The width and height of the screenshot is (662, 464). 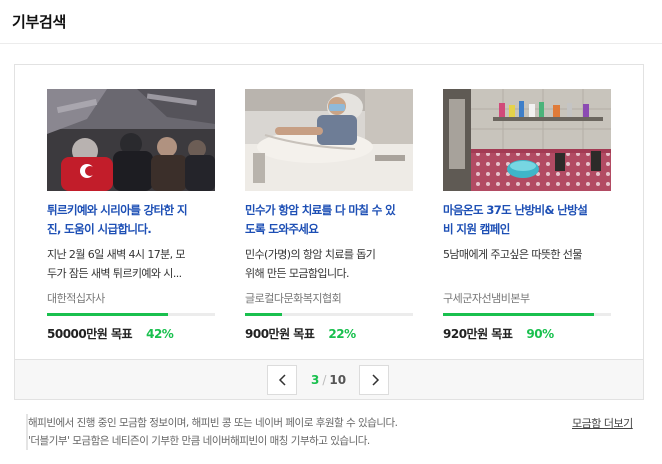 I want to click on earthquake-rescue-photo, so click(x=131, y=140).